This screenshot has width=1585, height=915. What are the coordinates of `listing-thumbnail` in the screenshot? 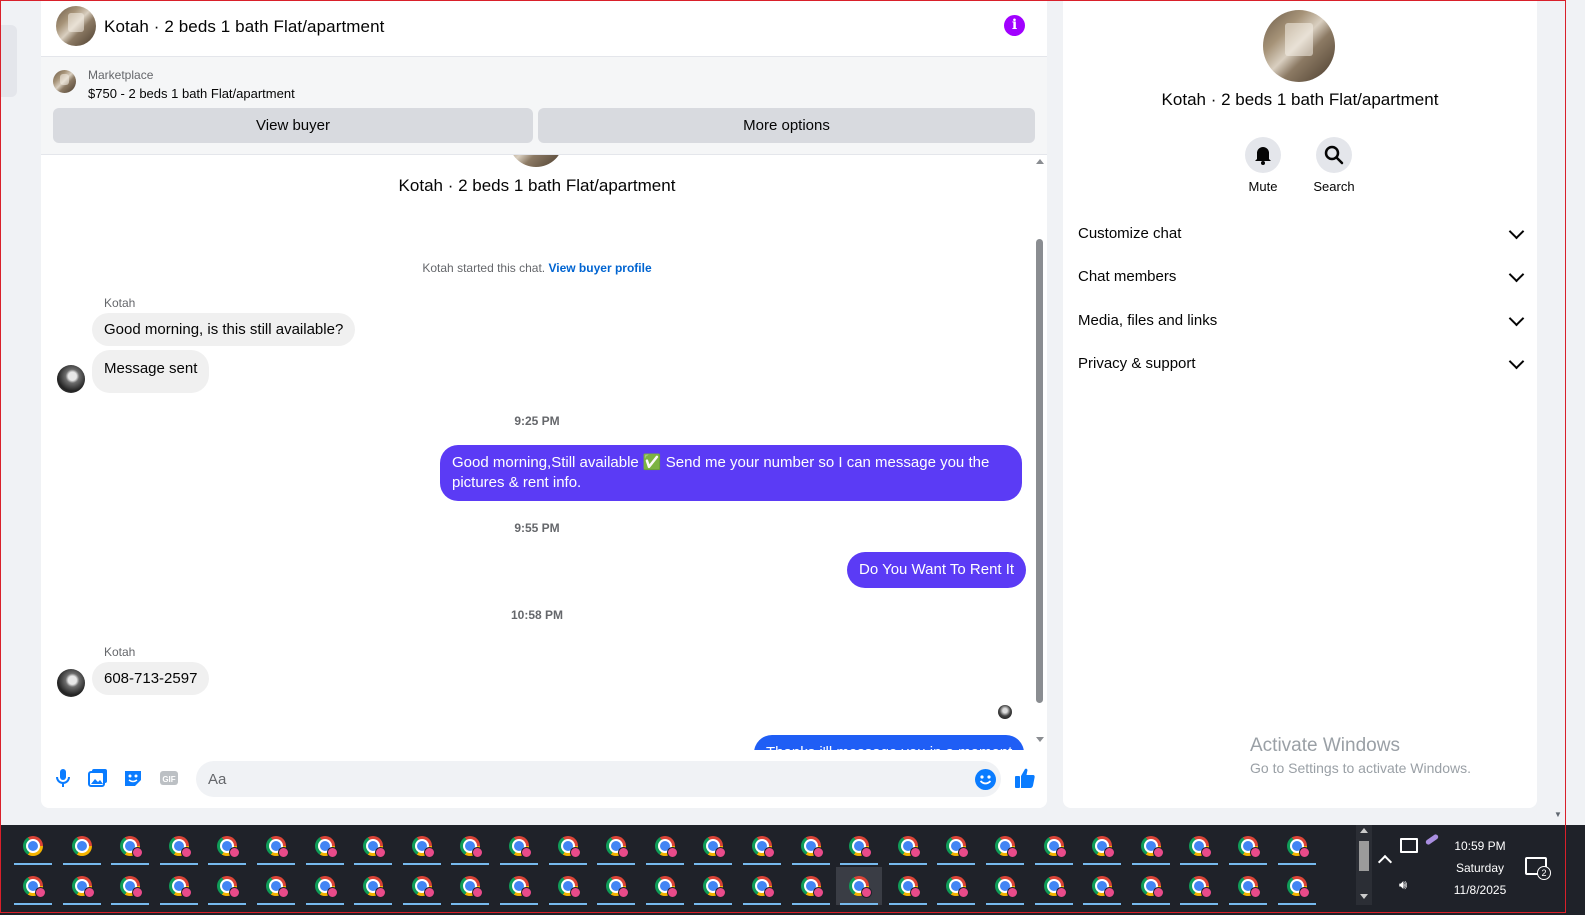 It's located at (64, 81).